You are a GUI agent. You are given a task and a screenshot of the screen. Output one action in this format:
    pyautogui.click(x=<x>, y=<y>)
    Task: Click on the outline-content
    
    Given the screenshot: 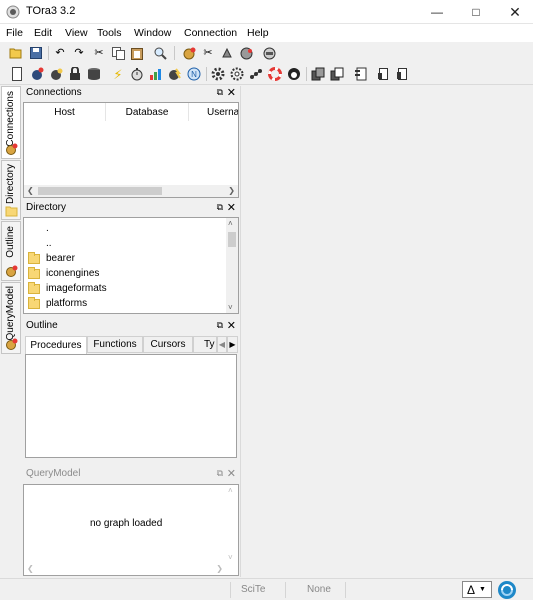 What is the action you would take?
    pyautogui.click(x=131, y=406)
    